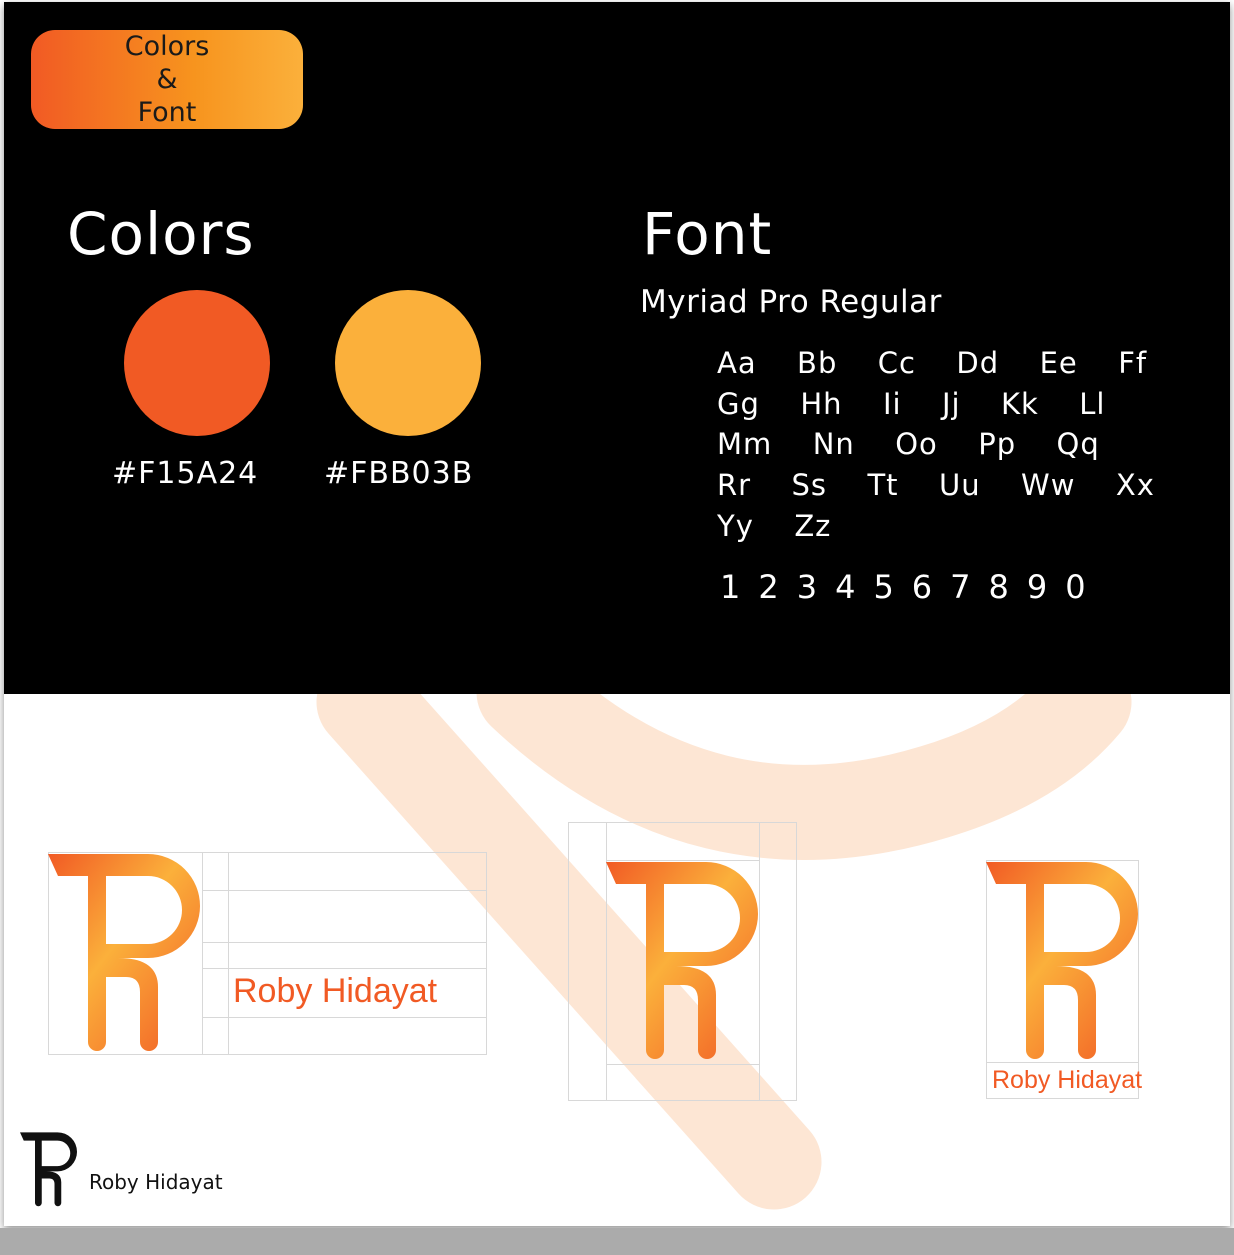  Describe the element at coordinates (1062, 960) in the screenshot. I see `rh-logo-stacked` at that location.